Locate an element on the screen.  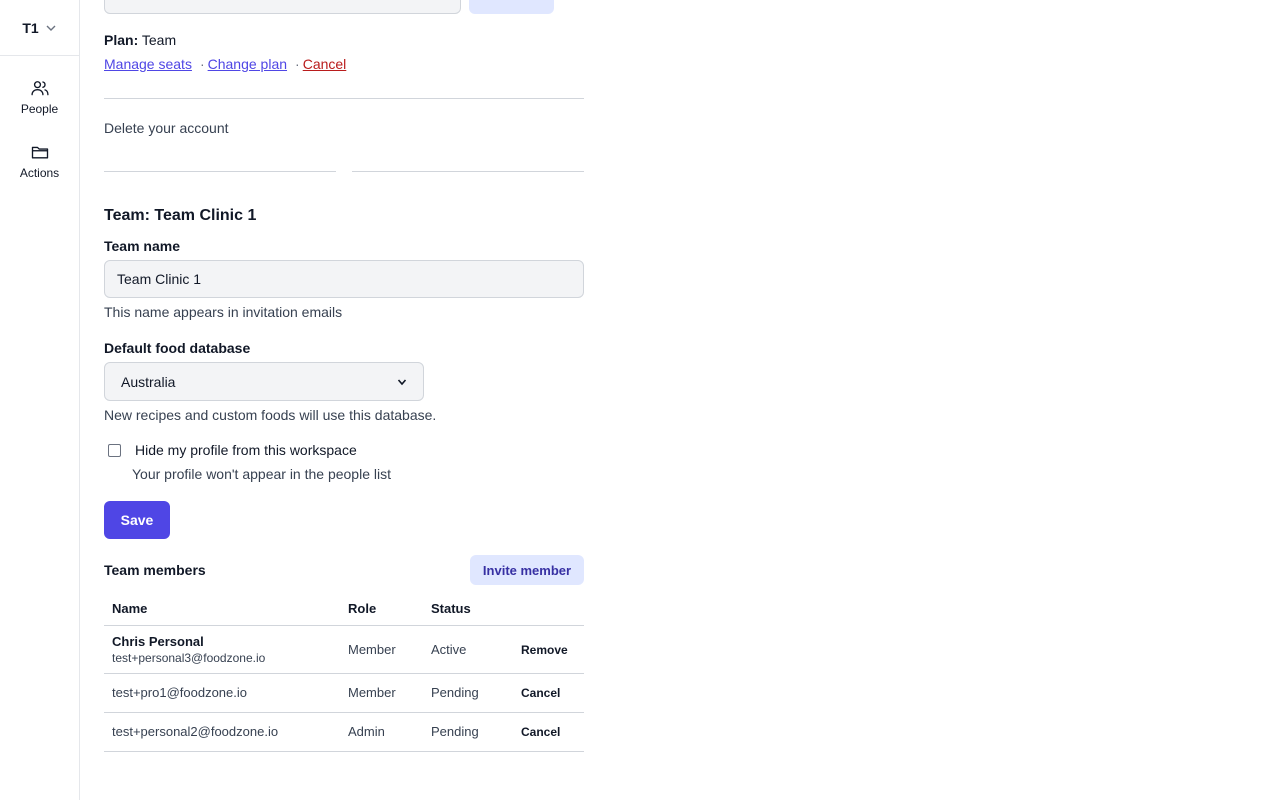
selected-option: Australia is located at coordinates (148, 381).